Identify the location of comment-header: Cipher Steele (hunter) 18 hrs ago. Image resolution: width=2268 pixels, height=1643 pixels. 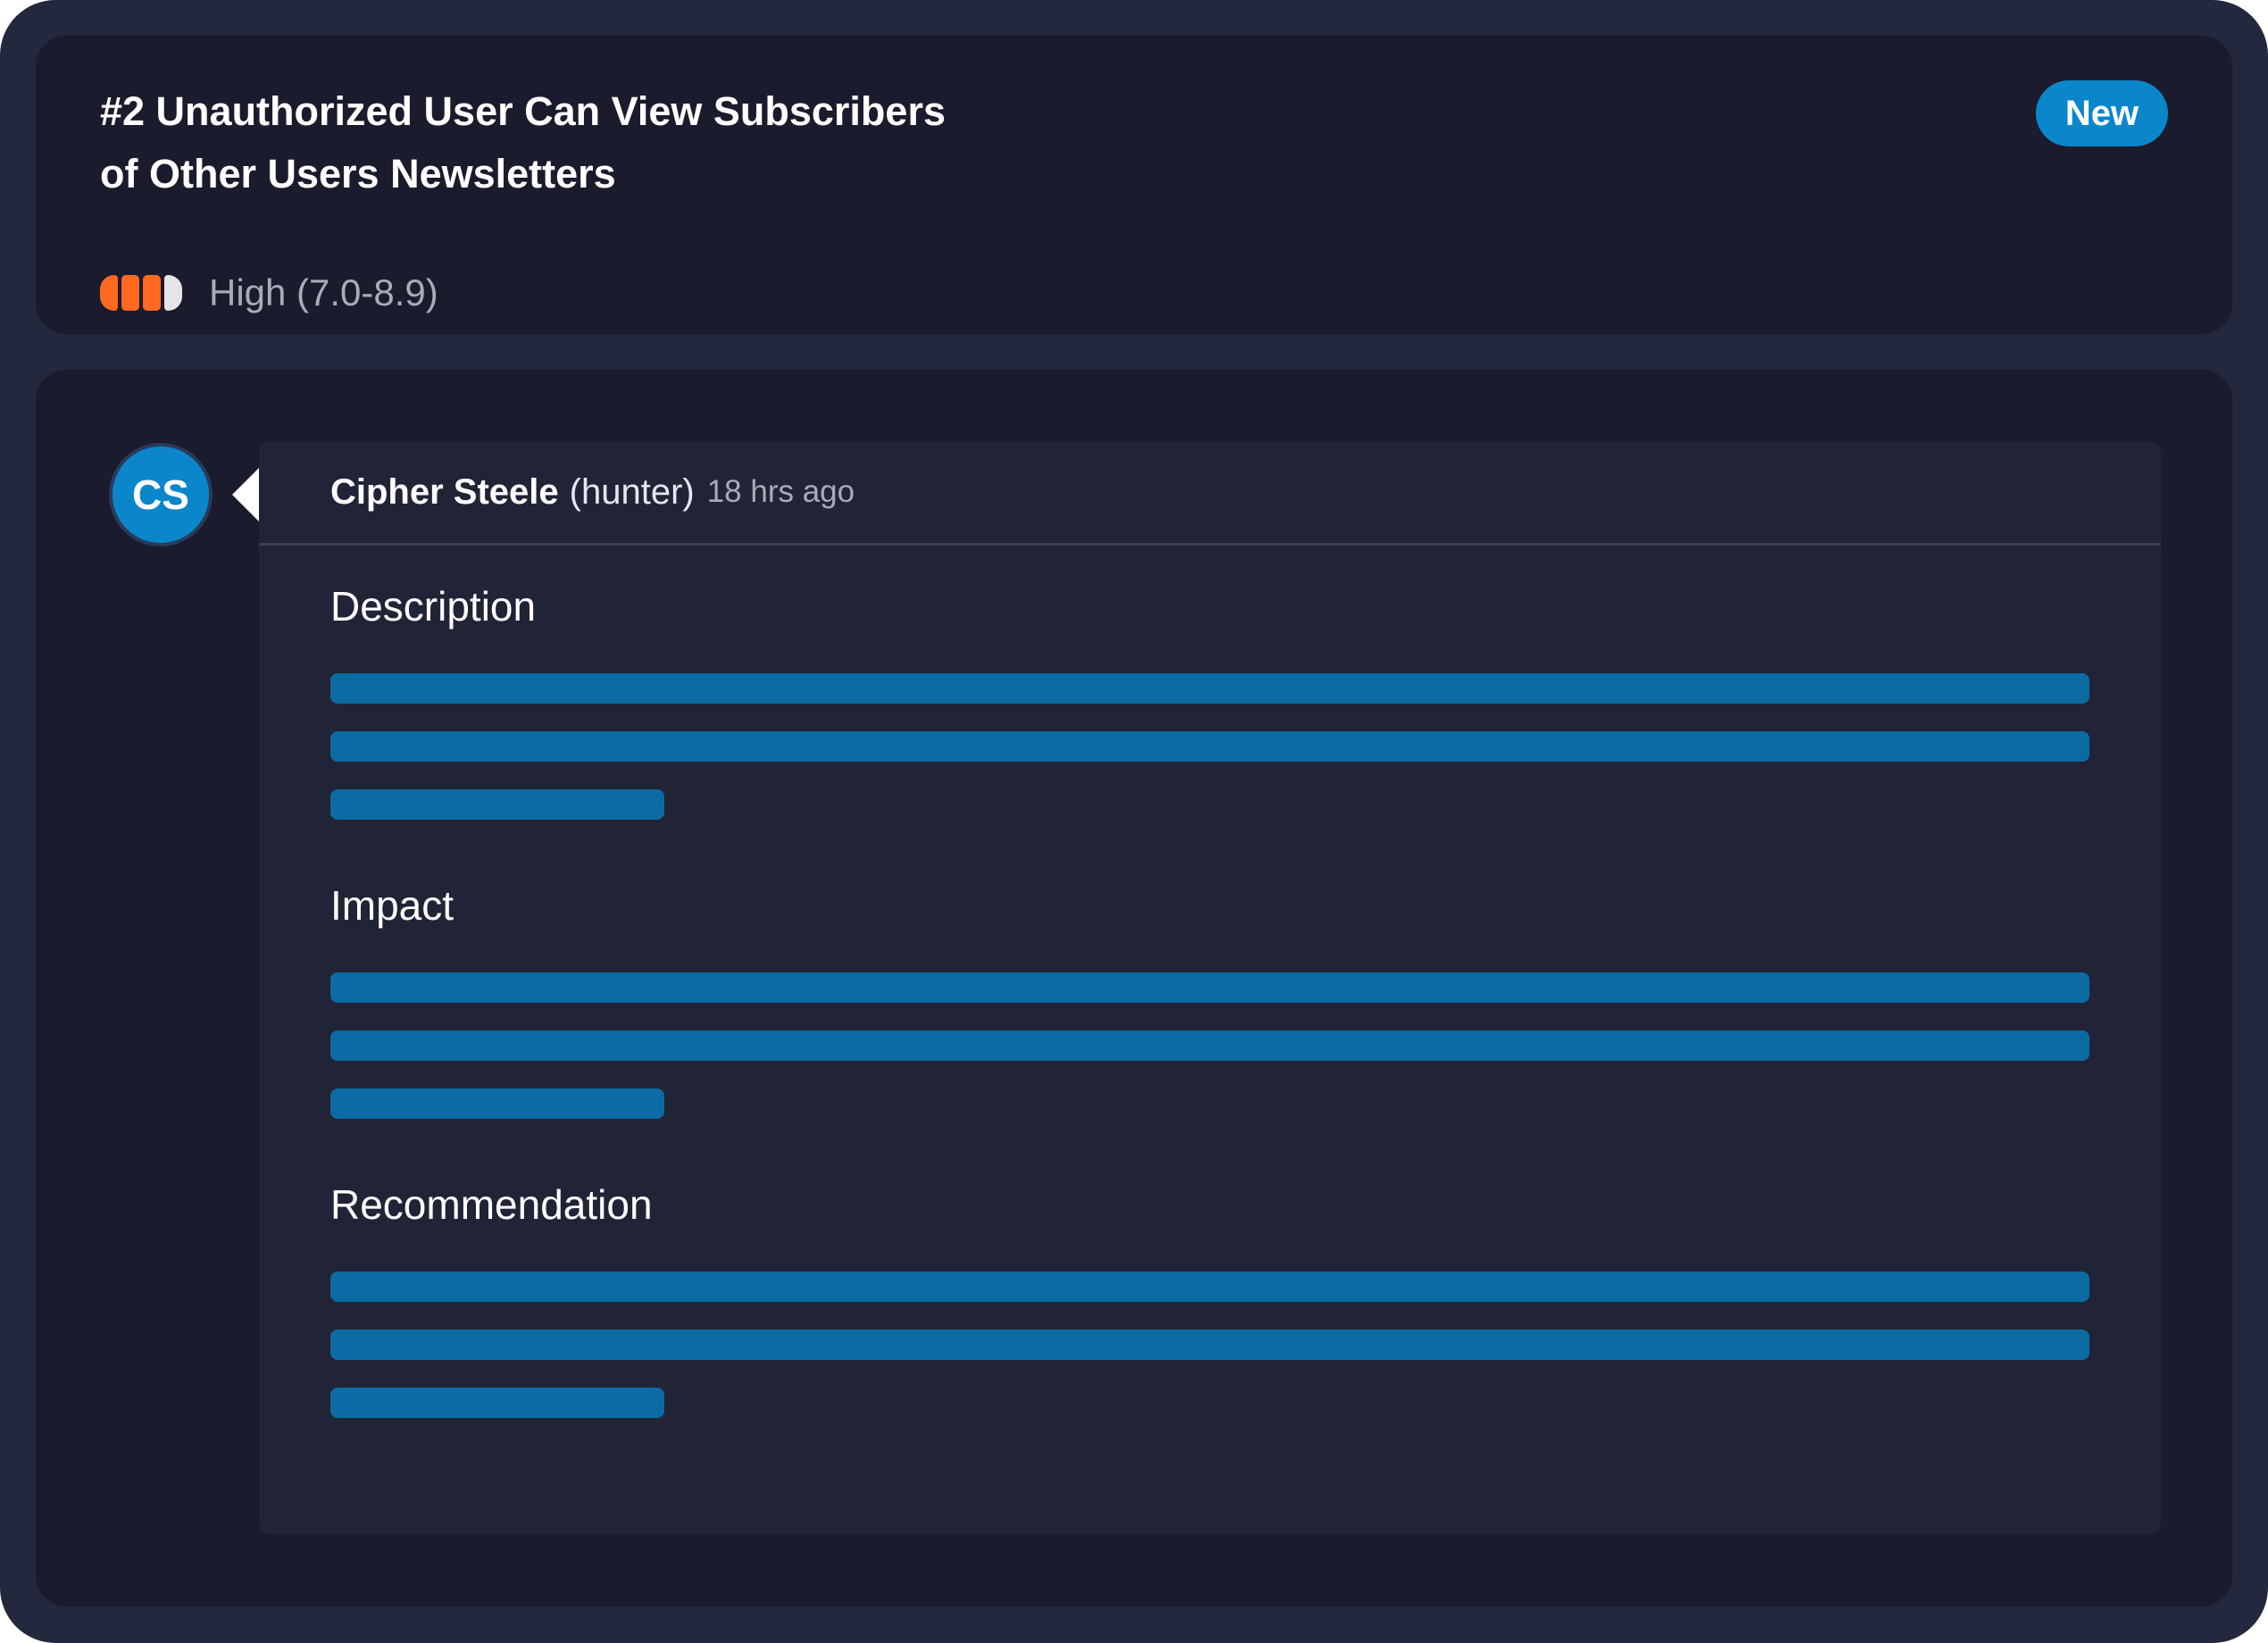
(1210, 493).